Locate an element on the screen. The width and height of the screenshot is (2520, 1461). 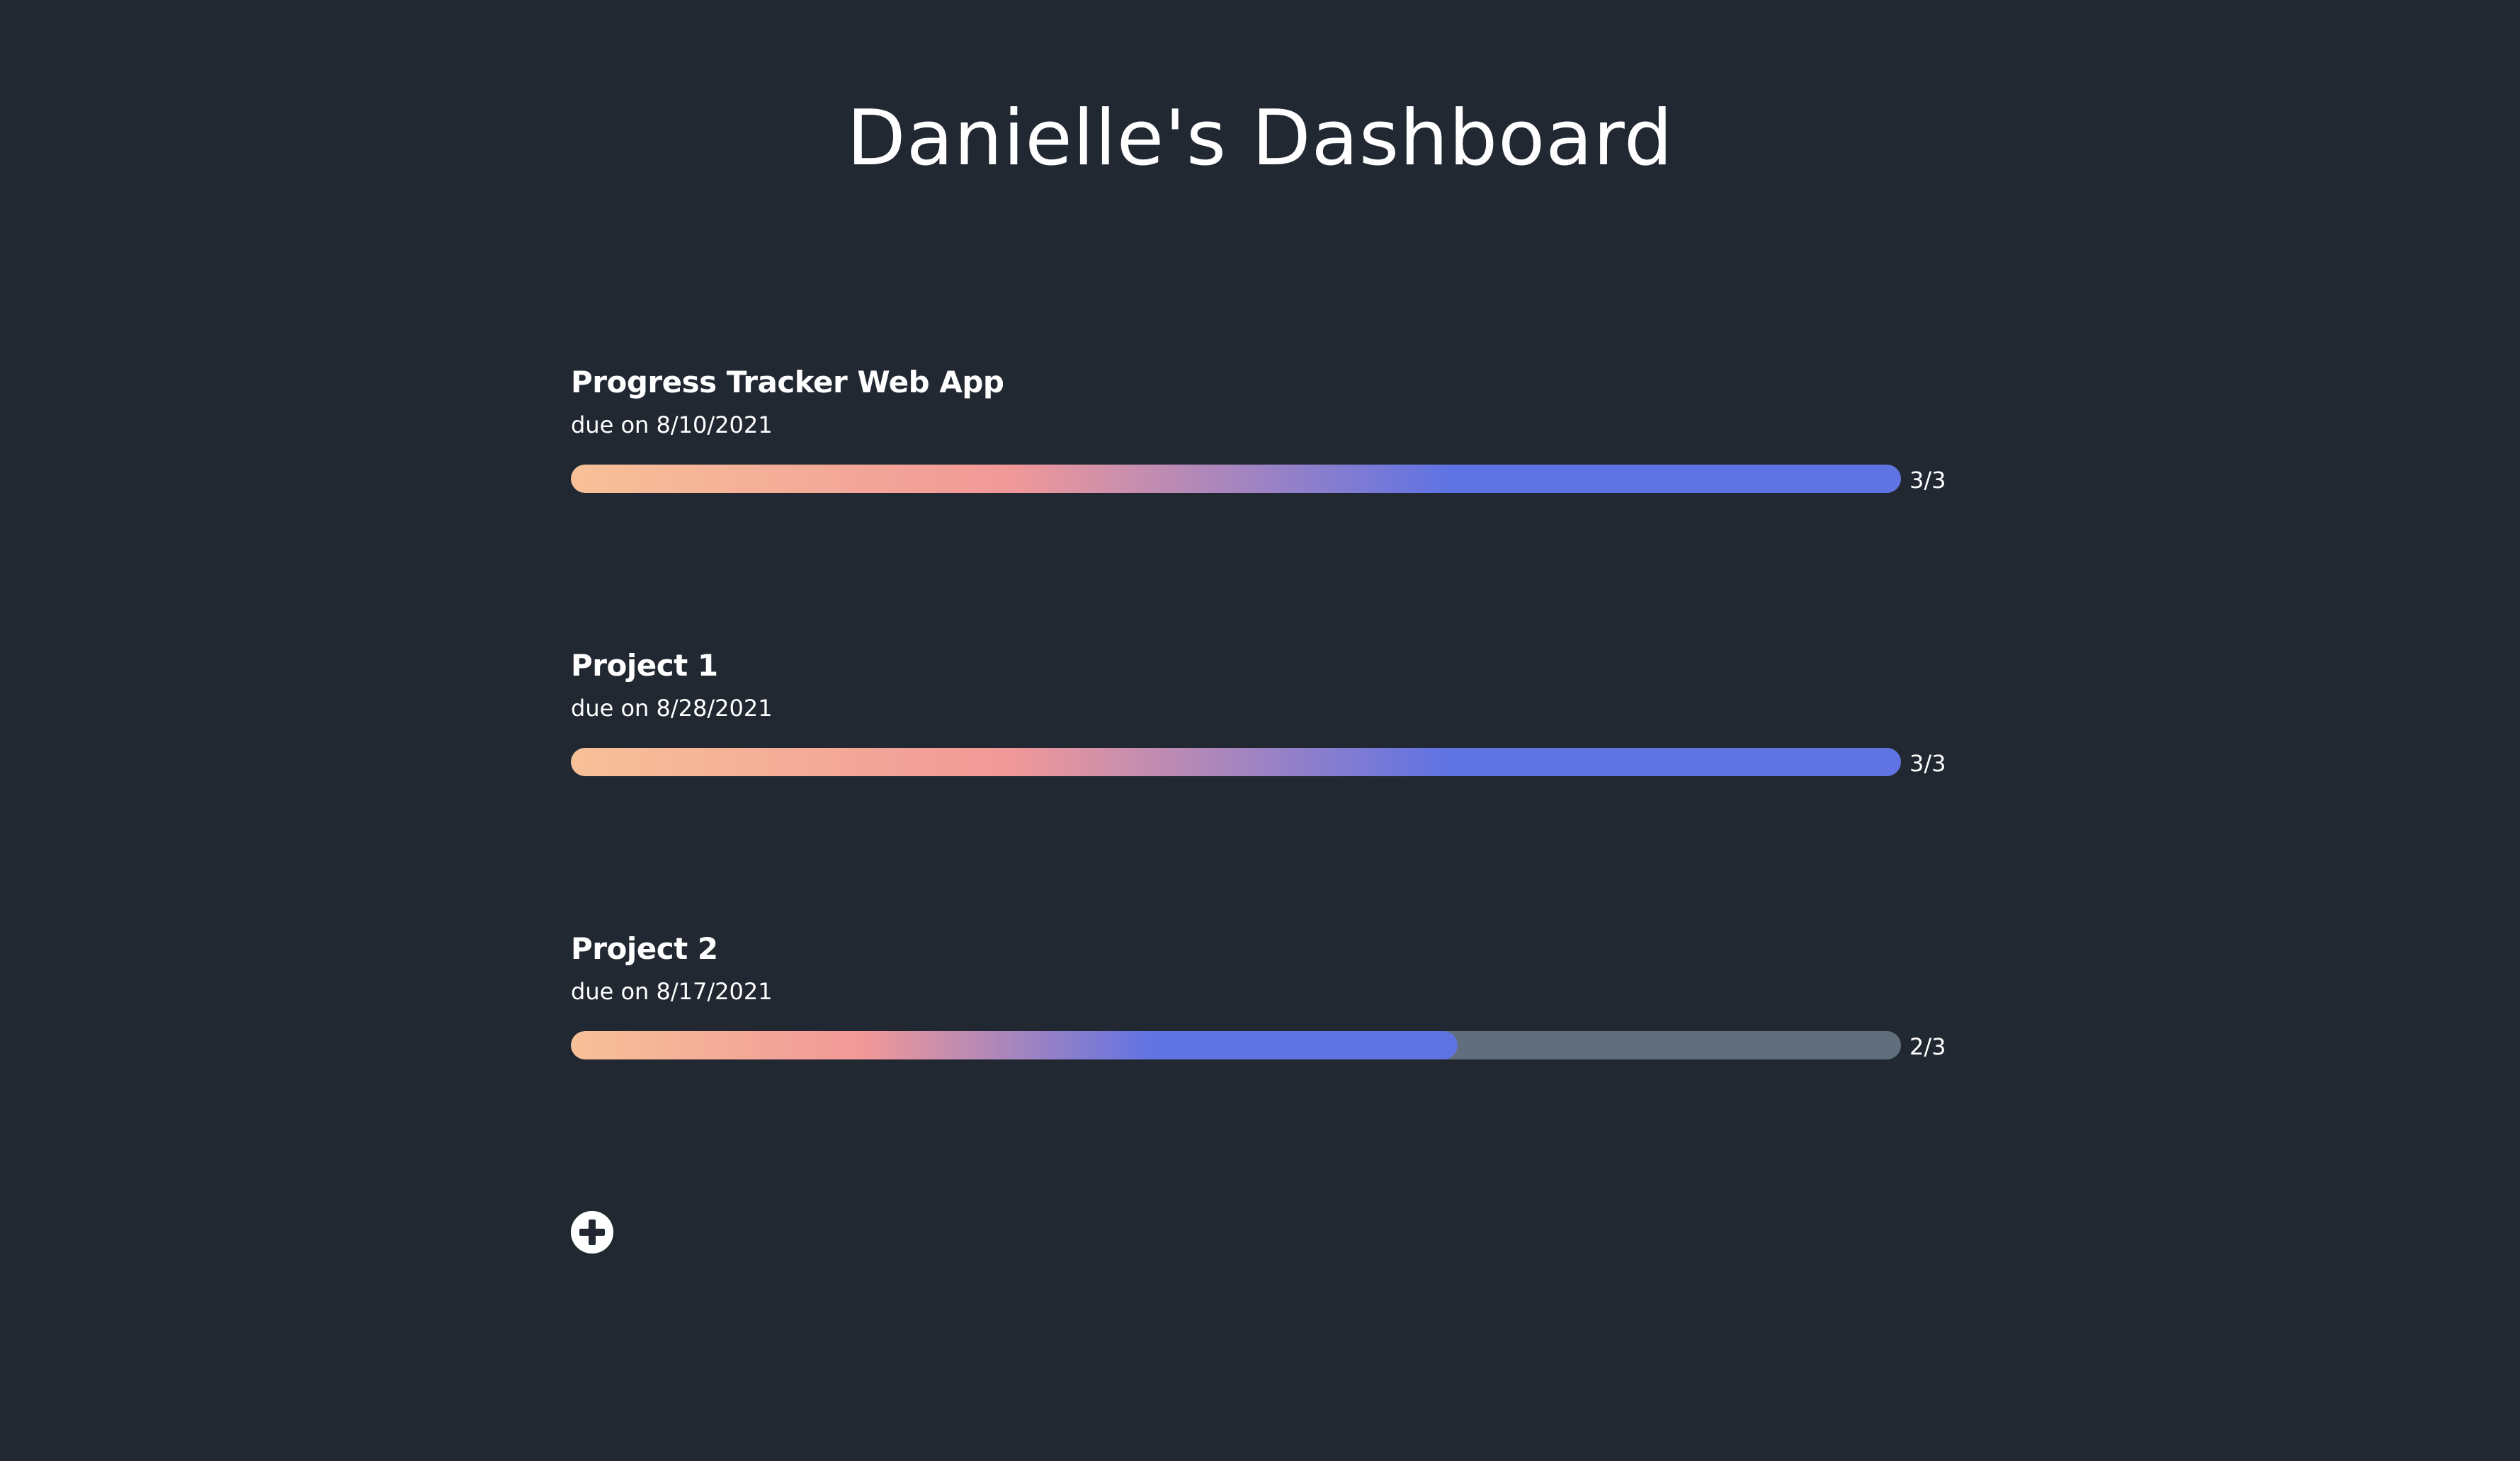
project-due-date: due on 8/28/2021 is located at coordinates (672, 708).